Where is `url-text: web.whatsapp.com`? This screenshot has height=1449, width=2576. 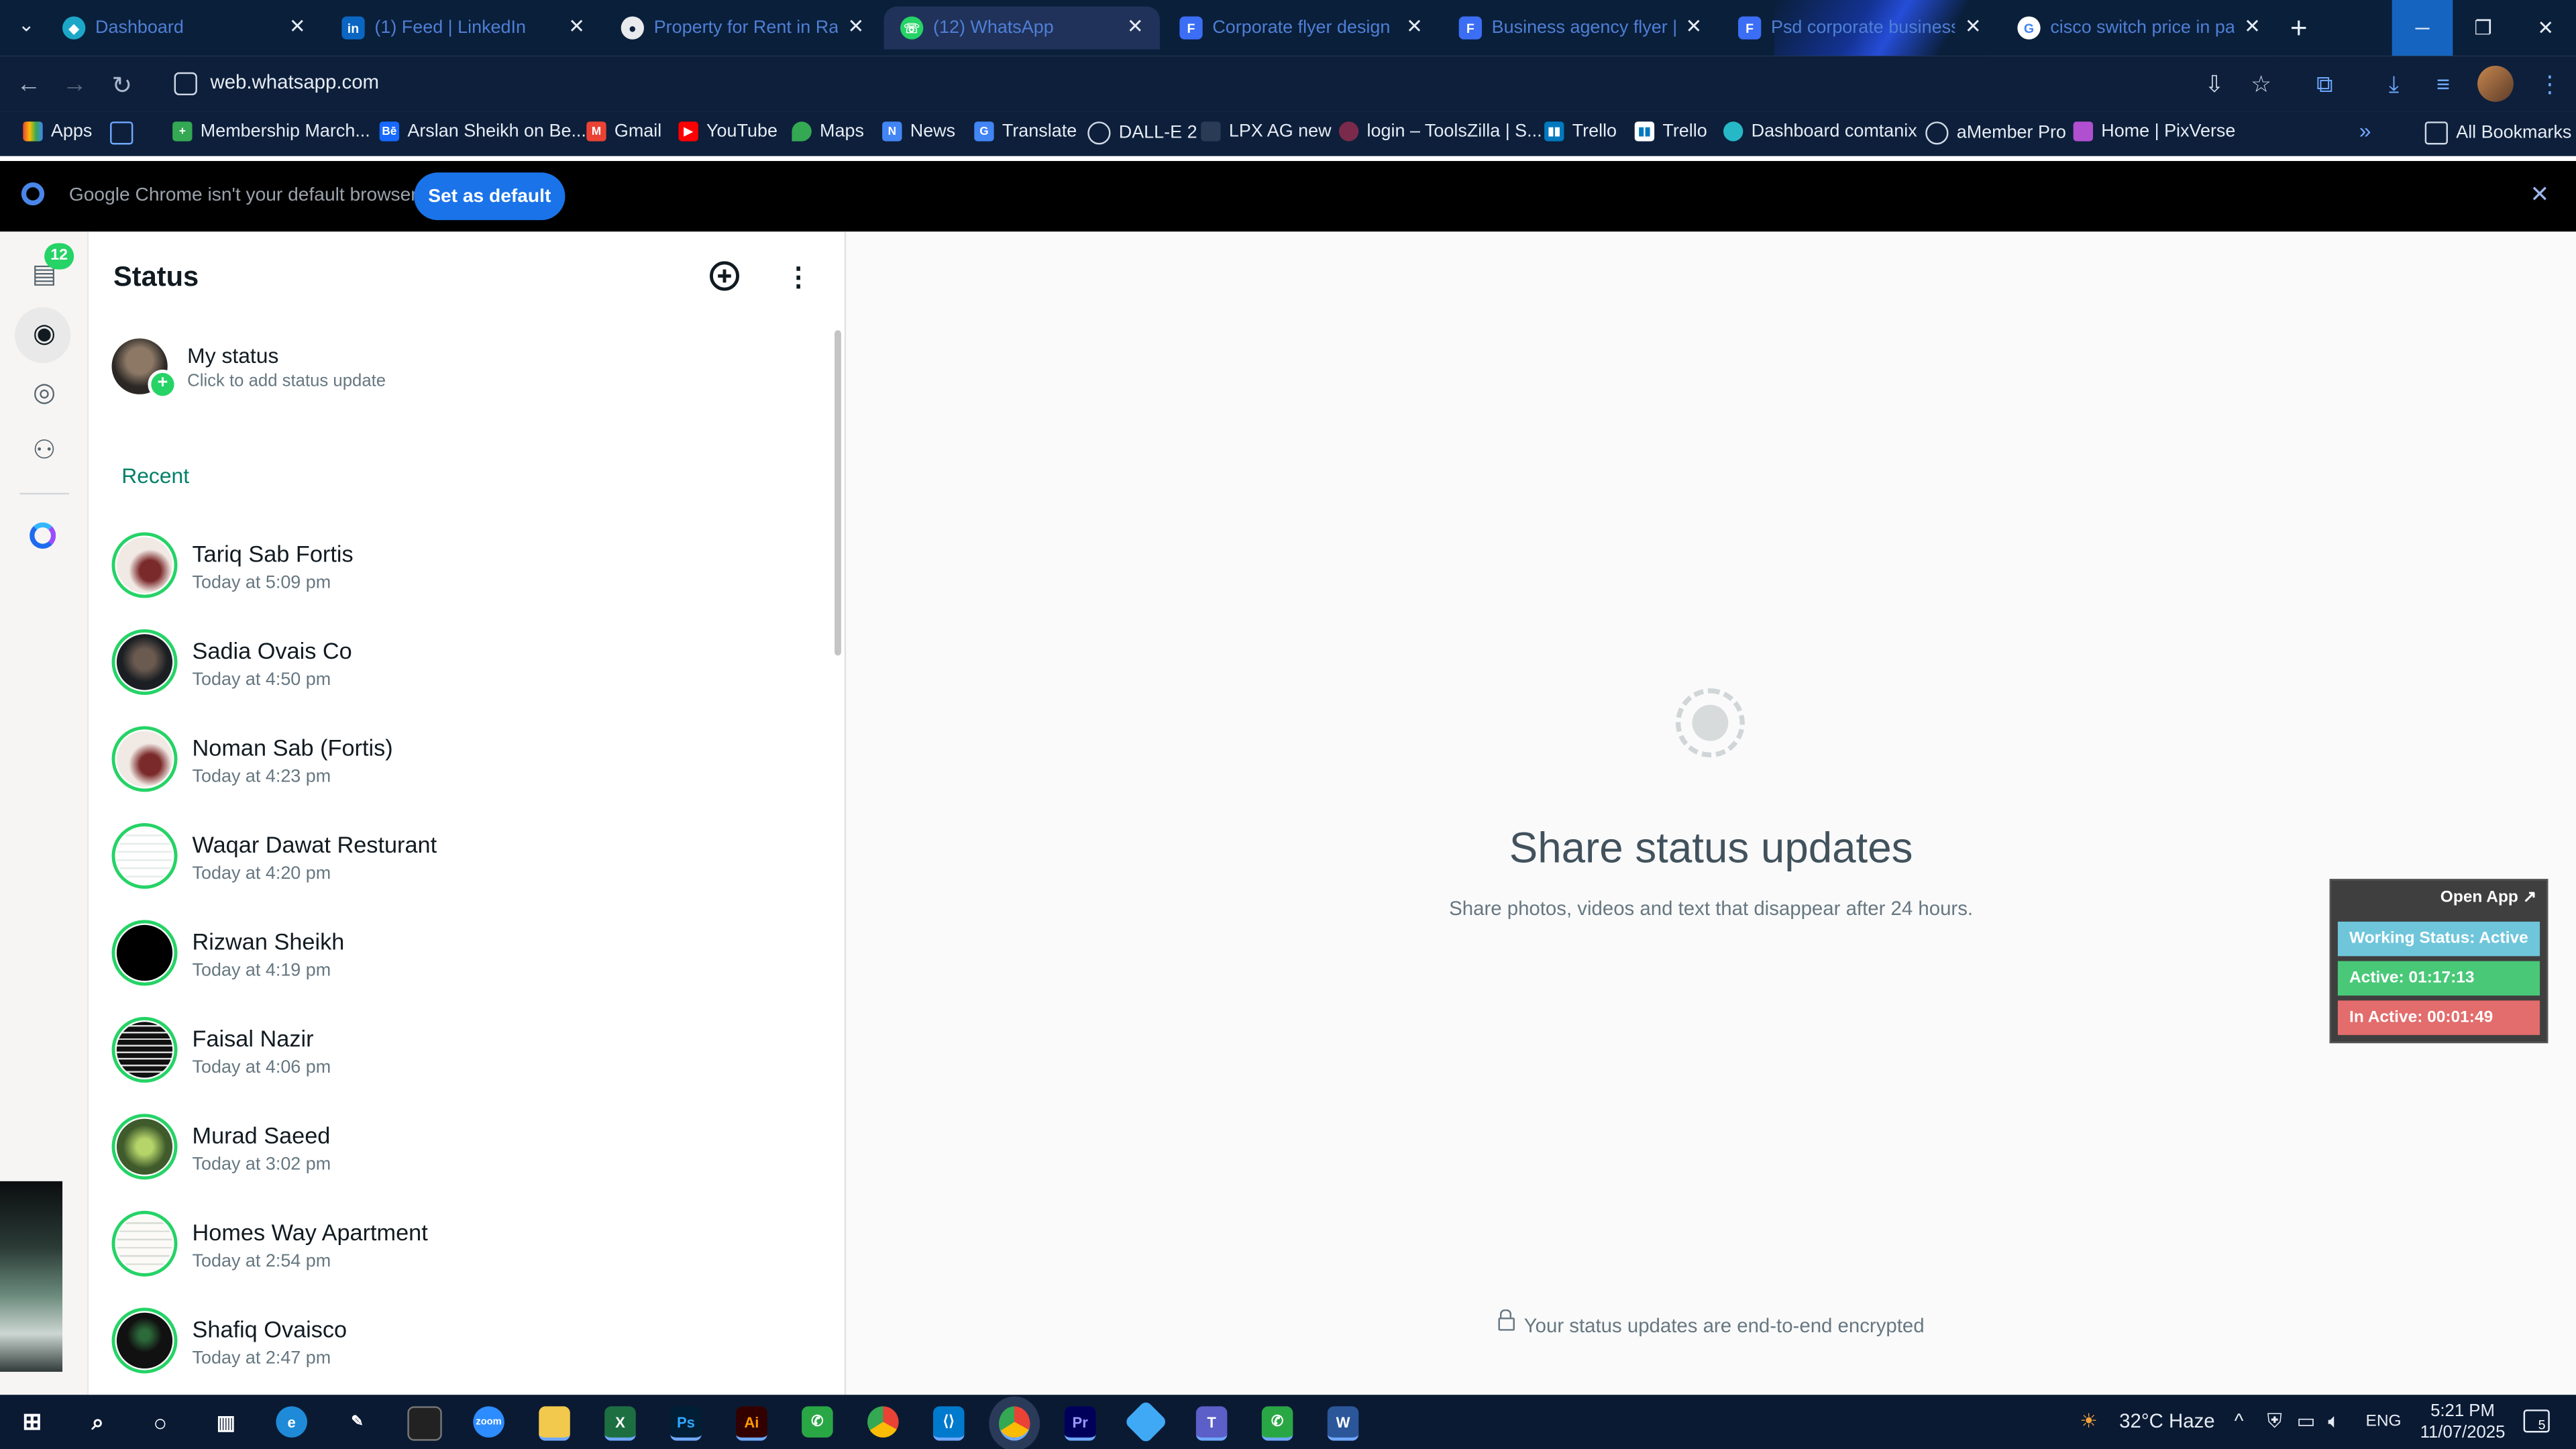
url-text: web.whatsapp.com is located at coordinates (294, 81).